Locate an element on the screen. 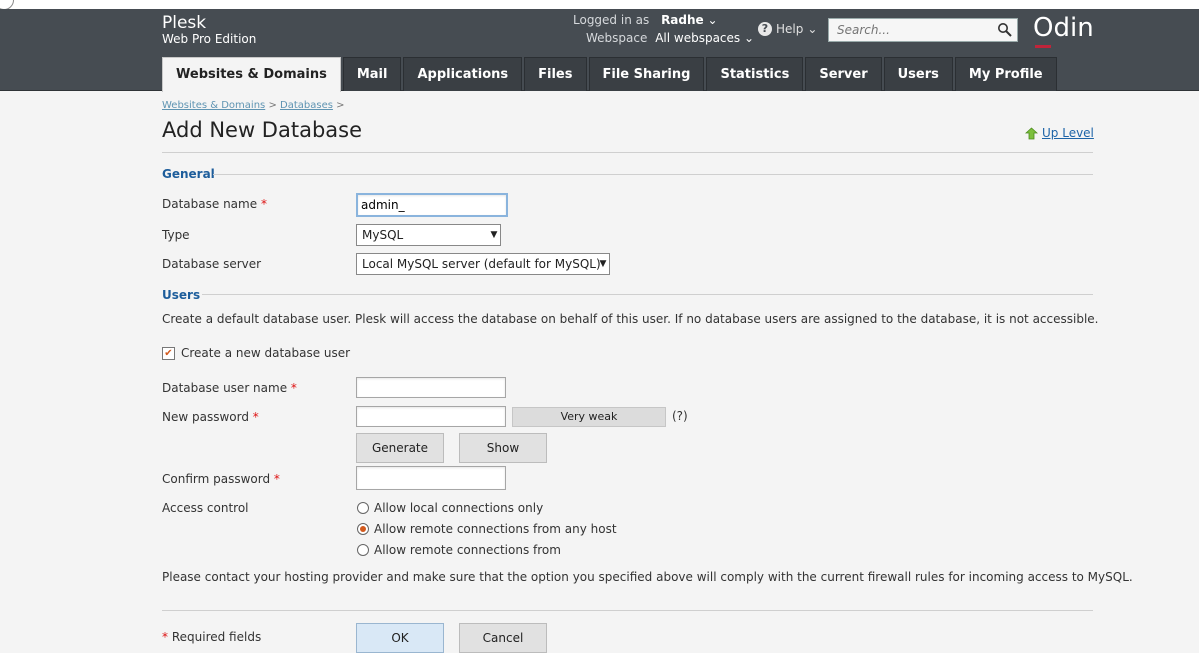 The image size is (1199, 653). new-password-label: New password * is located at coordinates (210, 417).